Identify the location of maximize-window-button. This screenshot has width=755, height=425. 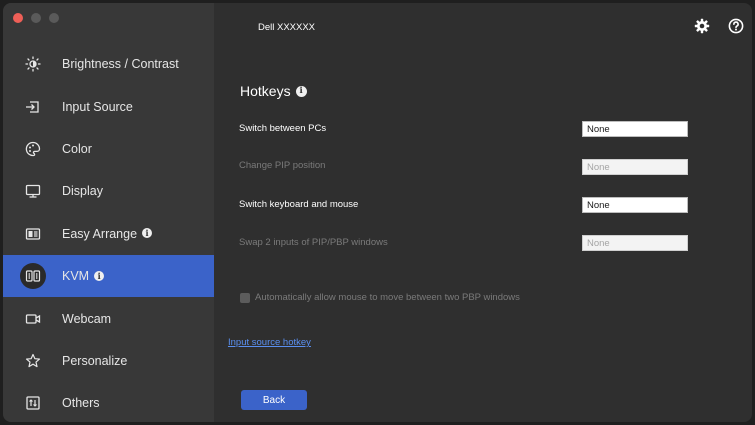
(54, 18).